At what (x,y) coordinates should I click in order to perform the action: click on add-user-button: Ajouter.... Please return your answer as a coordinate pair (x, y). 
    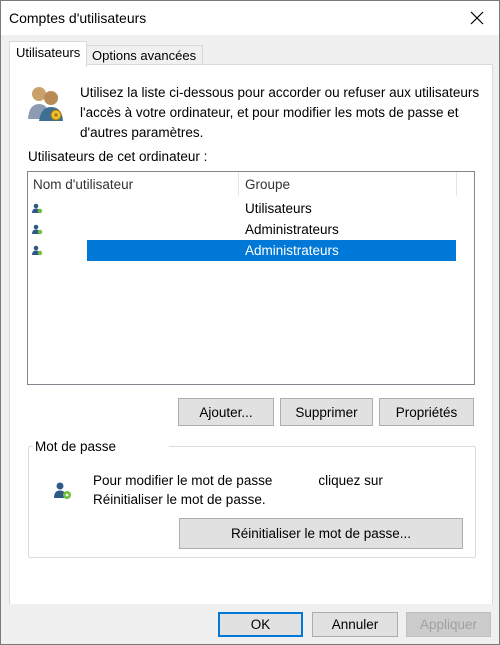
    Looking at the image, I should click on (226, 412).